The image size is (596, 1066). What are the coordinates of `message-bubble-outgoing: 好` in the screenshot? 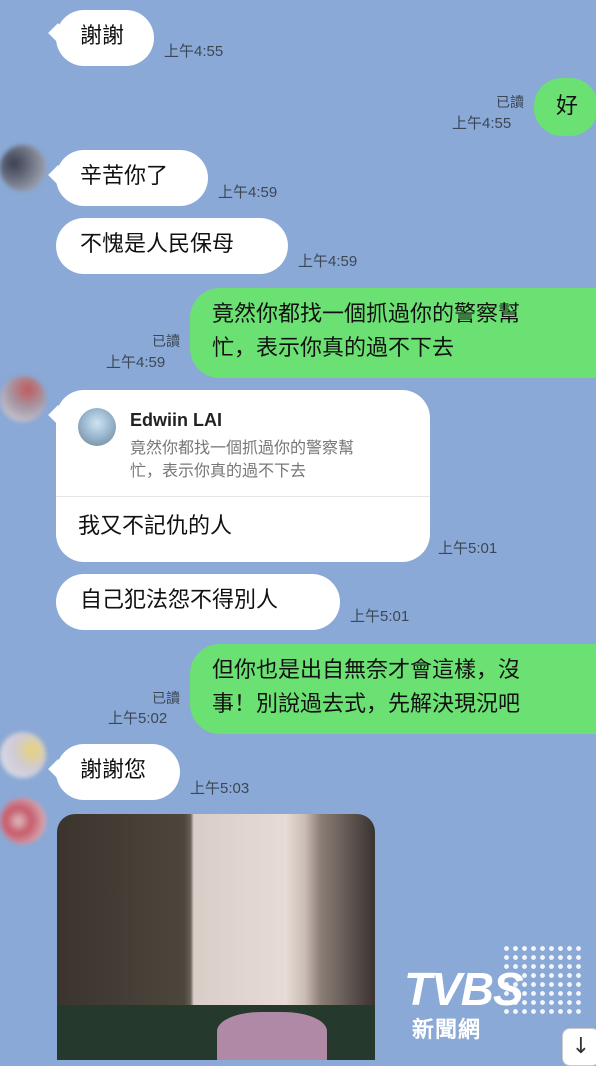 It's located at (565, 107).